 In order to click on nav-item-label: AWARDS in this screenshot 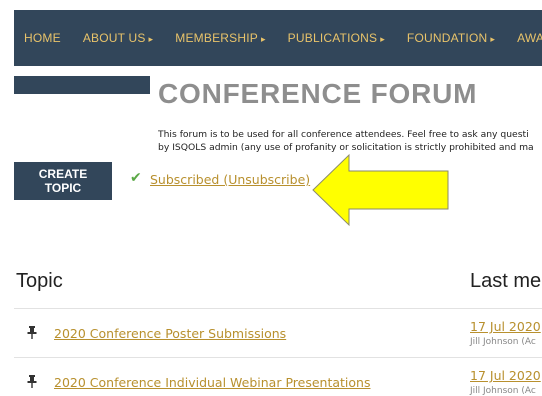, I will do `click(529, 38)`.